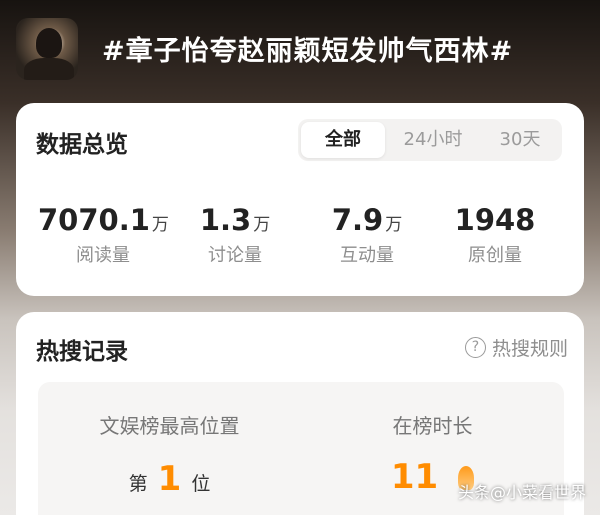 The image size is (600, 515). What do you see at coordinates (49, 43) in the screenshot?
I see `thumbnail-person-head` at bounding box center [49, 43].